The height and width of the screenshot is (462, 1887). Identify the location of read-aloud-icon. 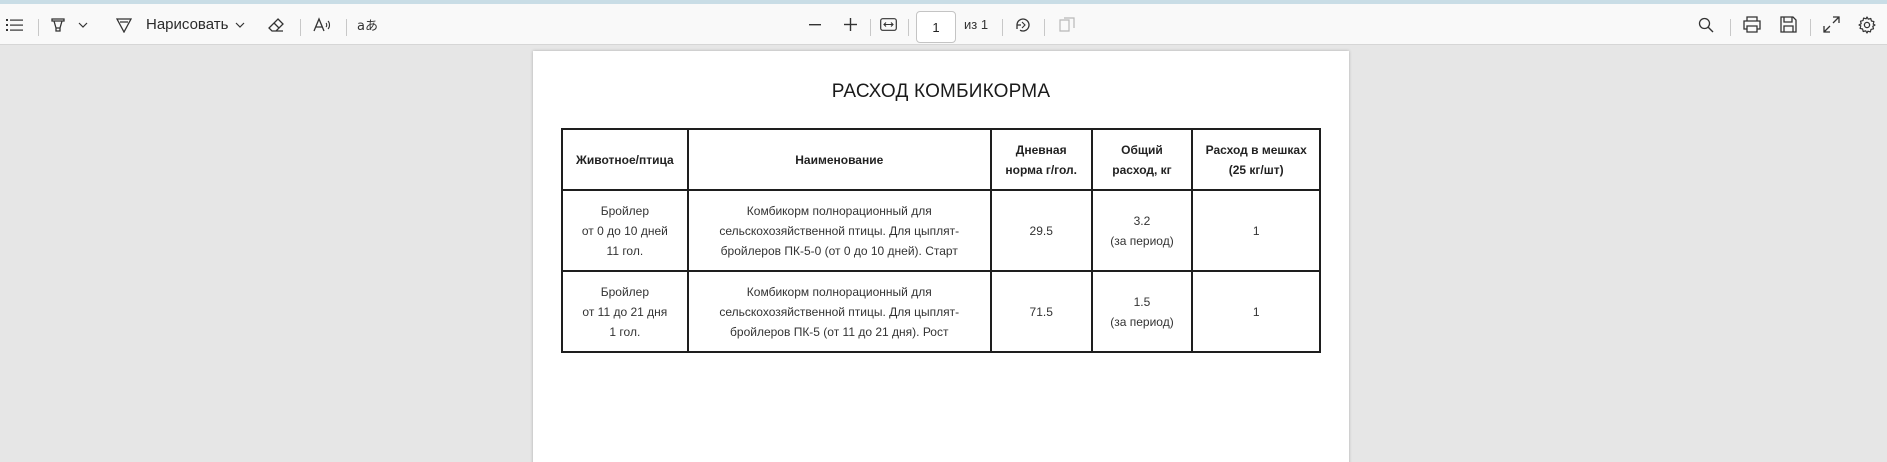
(323, 24).